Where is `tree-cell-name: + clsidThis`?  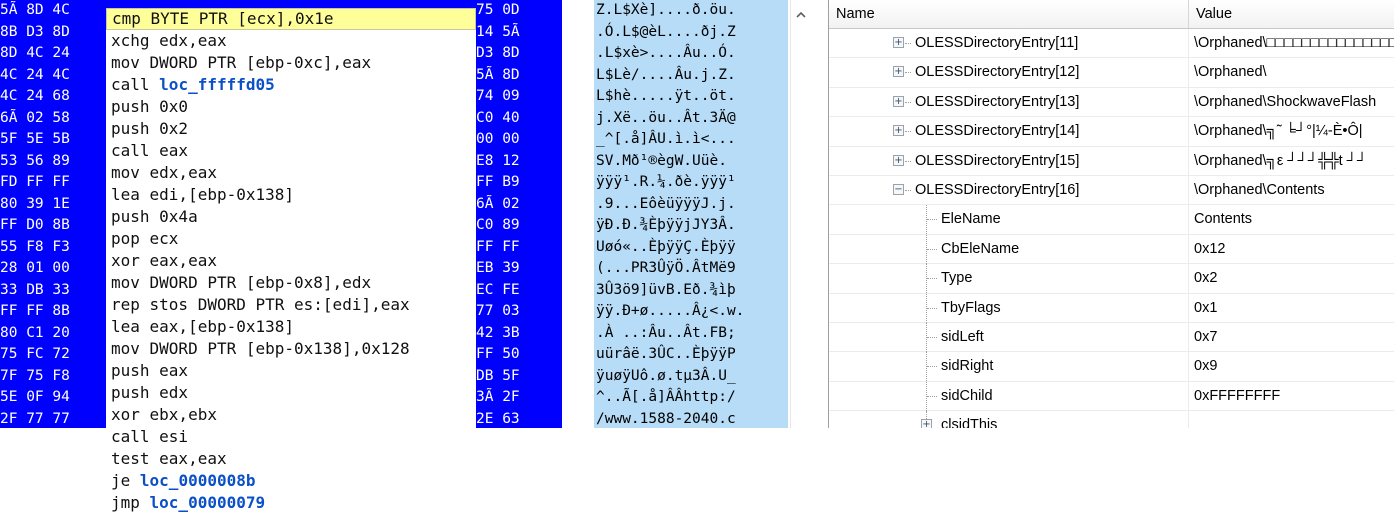
tree-cell-name: + clsidThis is located at coordinates (1009, 419).